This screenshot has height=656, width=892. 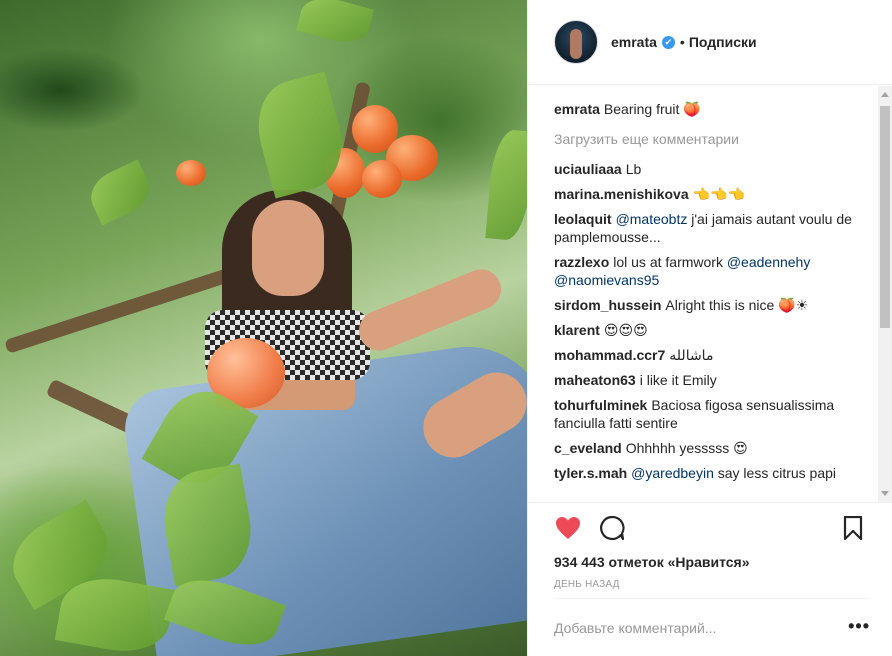 I want to click on comment-author: leolaquit, so click(x=583, y=219).